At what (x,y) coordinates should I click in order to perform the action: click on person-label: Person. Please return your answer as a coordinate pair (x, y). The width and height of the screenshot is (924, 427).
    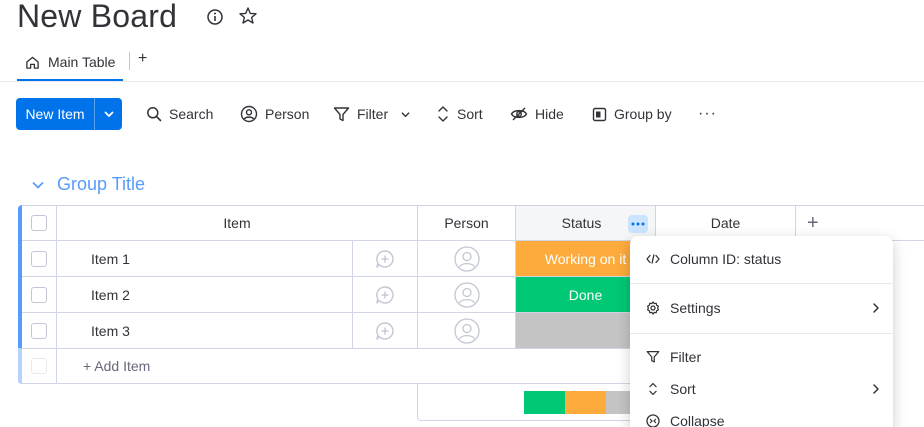
    Looking at the image, I should click on (287, 114).